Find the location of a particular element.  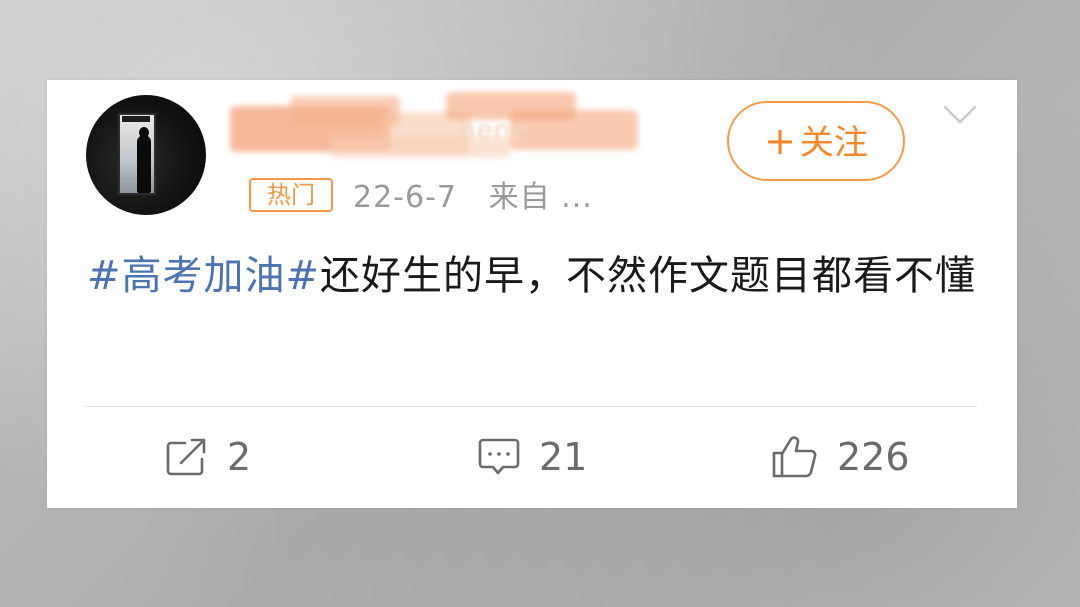

follow-button: + 关注 is located at coordinates (816, 141).